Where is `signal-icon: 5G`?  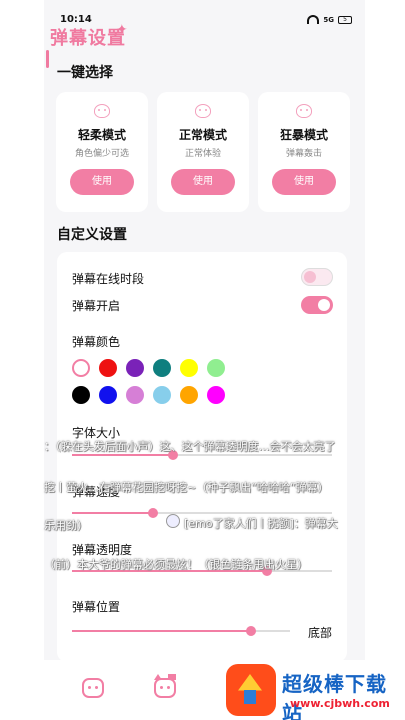 signal-icon: 5G is located at coordinates (328, 19).